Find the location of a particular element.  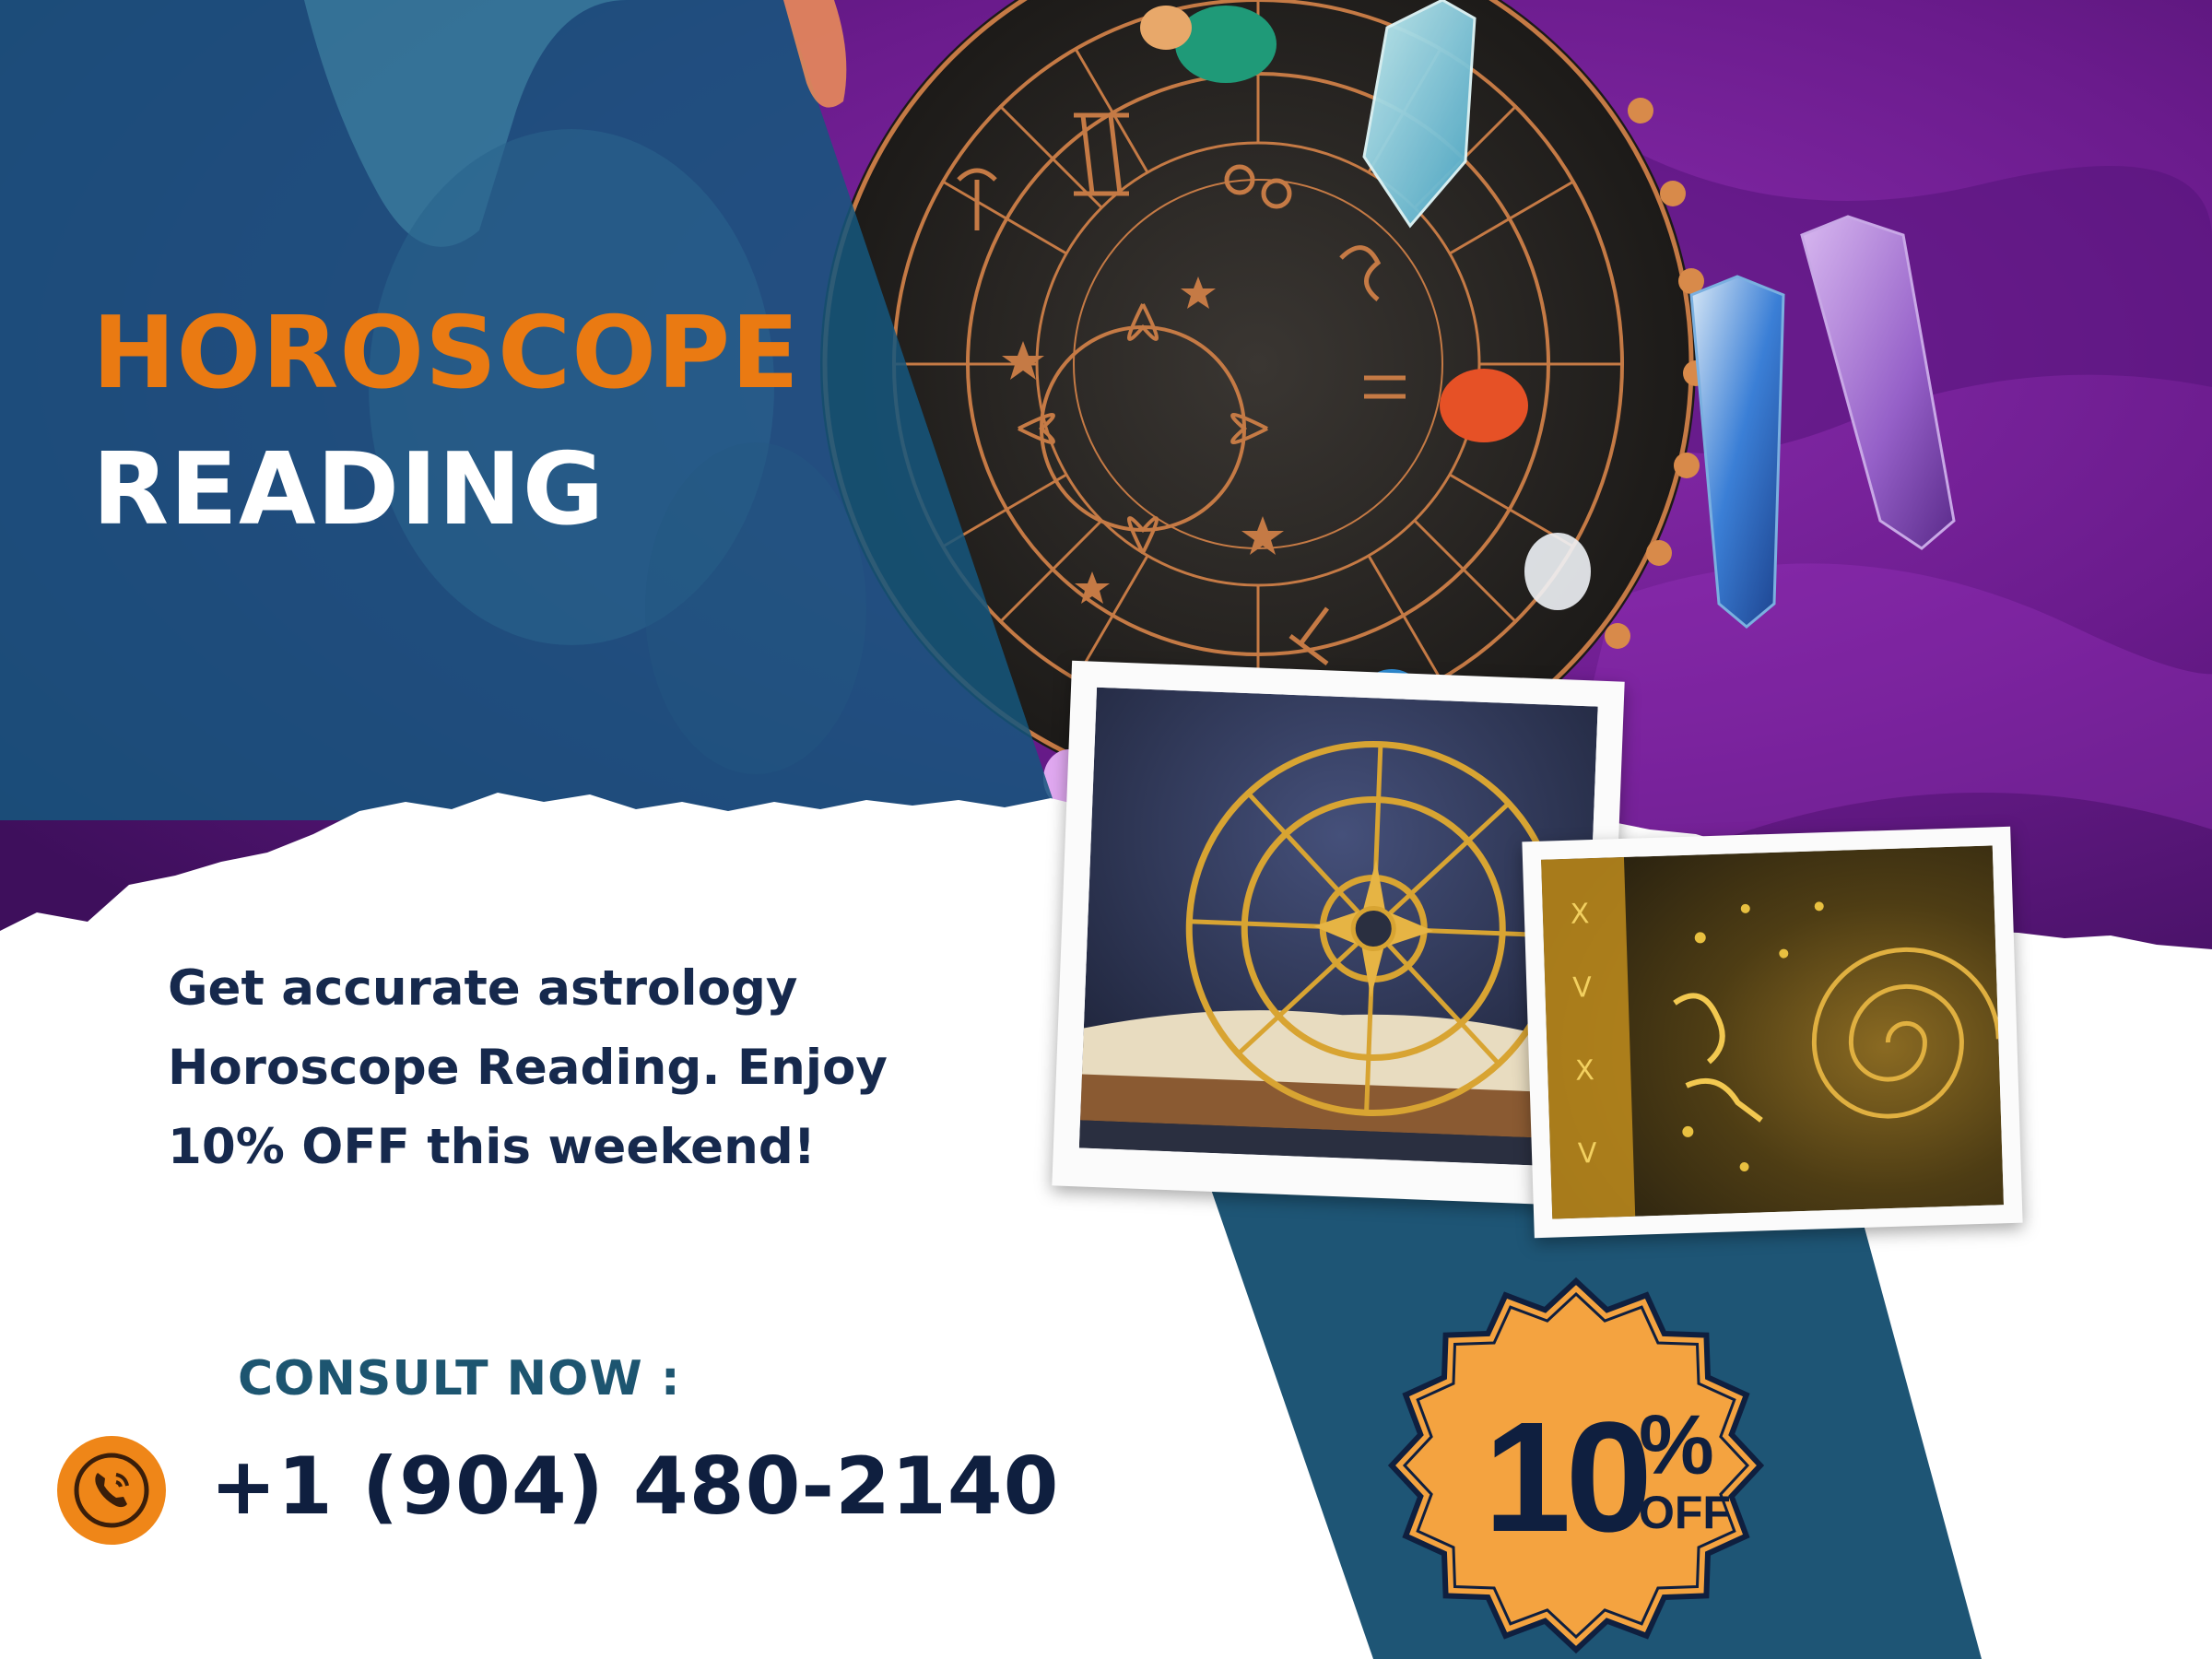

badge-percent-value: 10 is located at coordinates (1568, 1477).